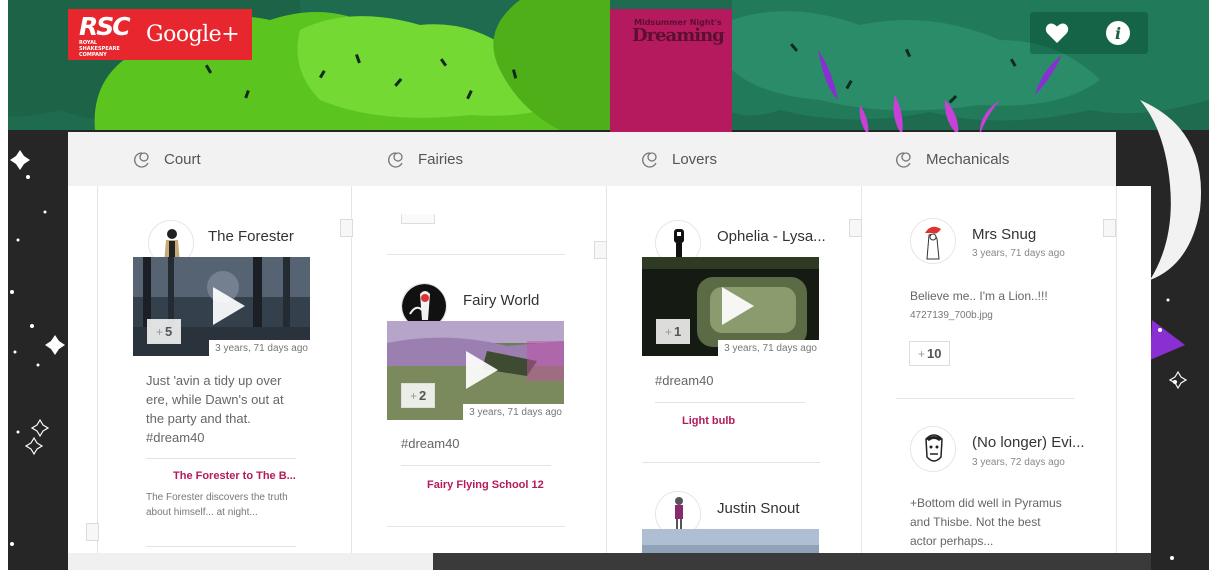 The height and width of the screenshot is (570, 1209). Describe the element at coordinates (1018, 462) in the screenshot. I see `post-timestamp: 3 years, 72 days ago` at that location.